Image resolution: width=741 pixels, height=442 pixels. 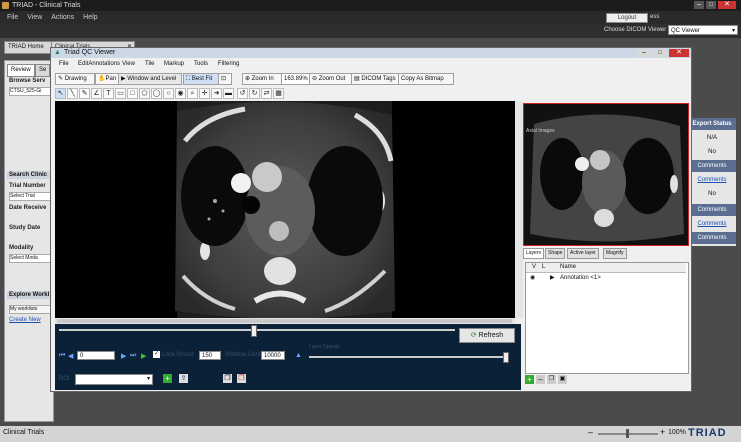 I want to click on dlg-menu-file: File, so click(x=64, y=64).